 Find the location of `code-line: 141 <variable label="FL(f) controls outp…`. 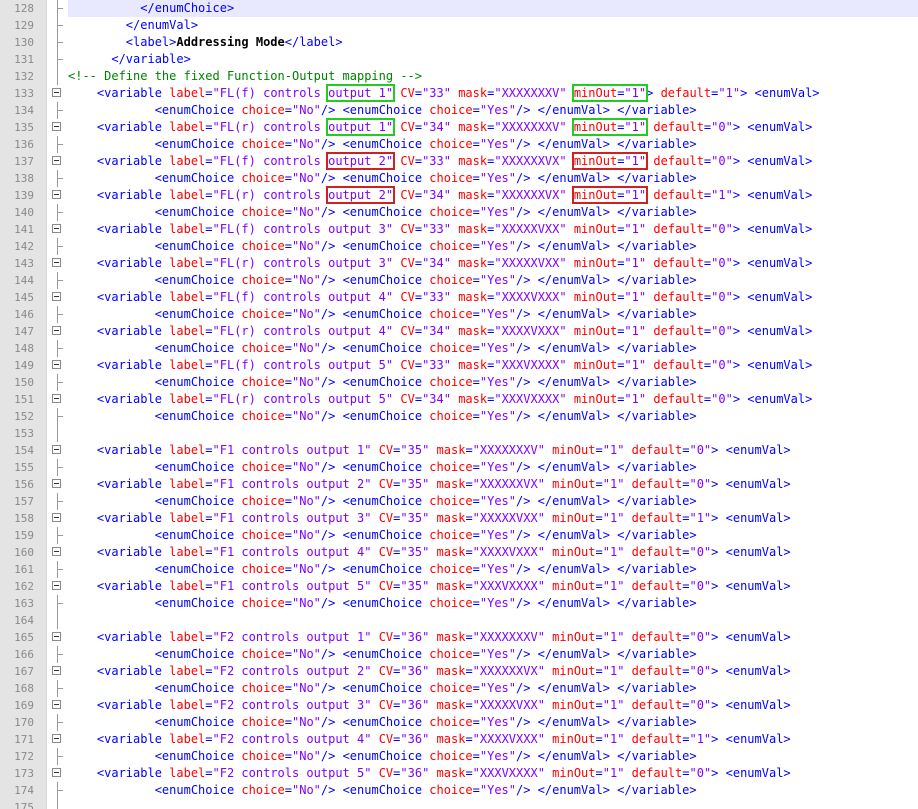

code-line: 141 <variable label="FL(f) controls outp… is located at coordinates (459, 229).